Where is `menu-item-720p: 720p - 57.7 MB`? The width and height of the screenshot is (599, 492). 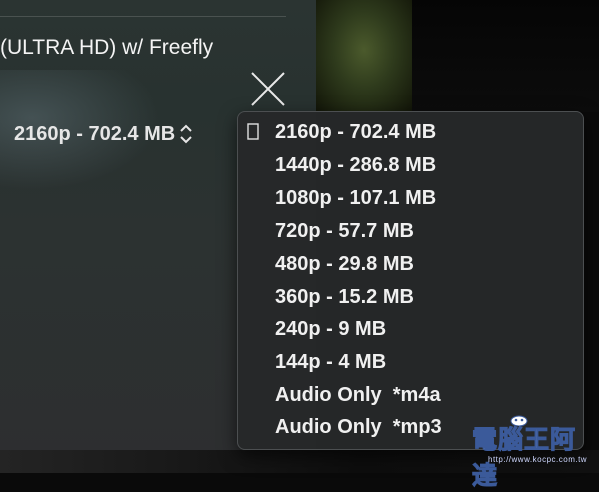 menu-item-720p: 720p - 57.7 MB is located at coordinates (344, 231).